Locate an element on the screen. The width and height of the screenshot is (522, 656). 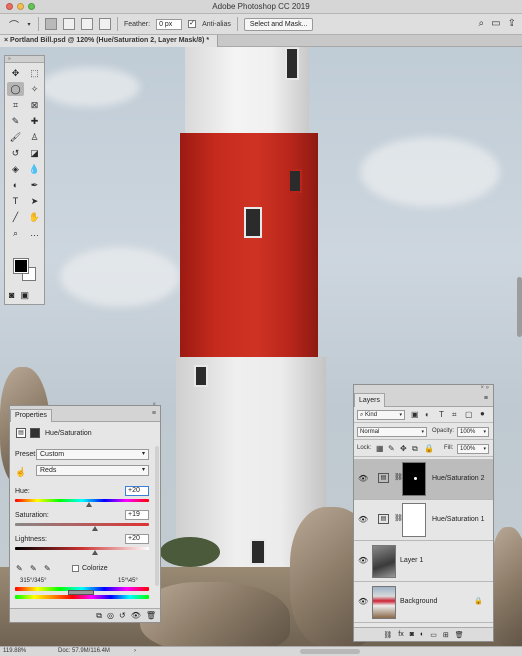
dodge-icon: ◐ is located at coordinates (15, 185).